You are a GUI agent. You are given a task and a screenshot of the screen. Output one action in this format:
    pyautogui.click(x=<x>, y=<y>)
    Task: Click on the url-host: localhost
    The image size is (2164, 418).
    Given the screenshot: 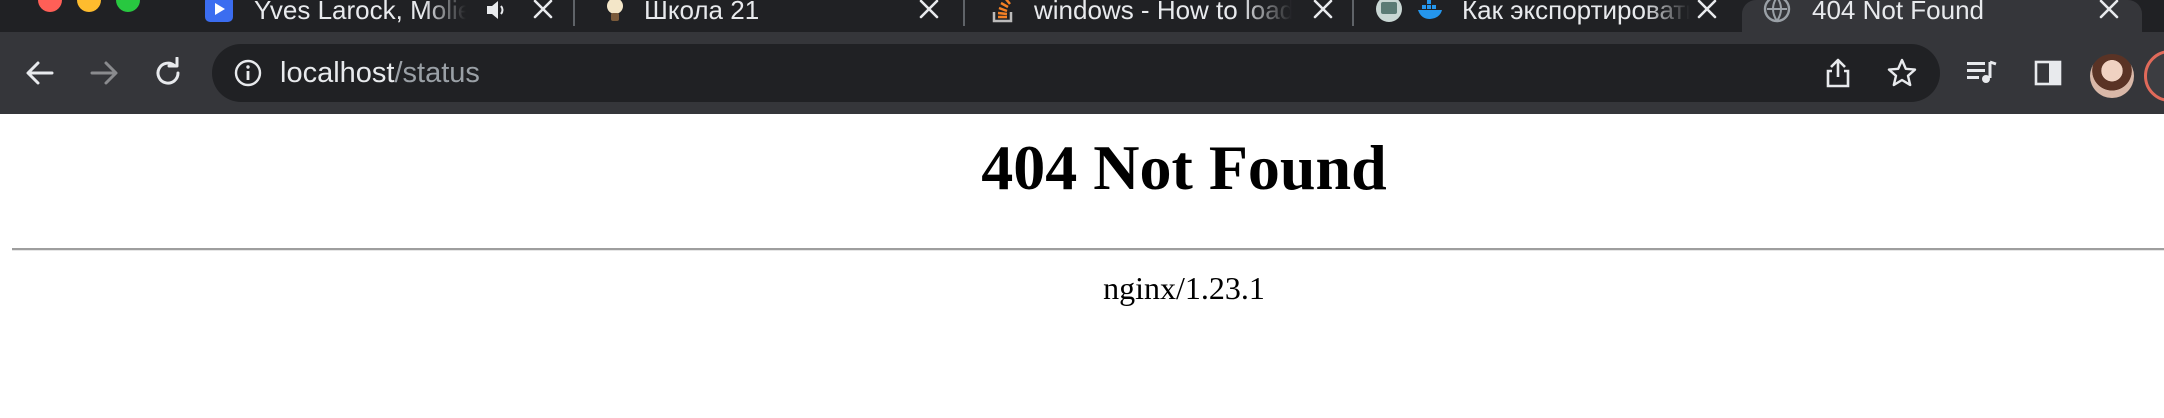 What is the action you would take?
    pyautogui.click(x=337, y=73)
    